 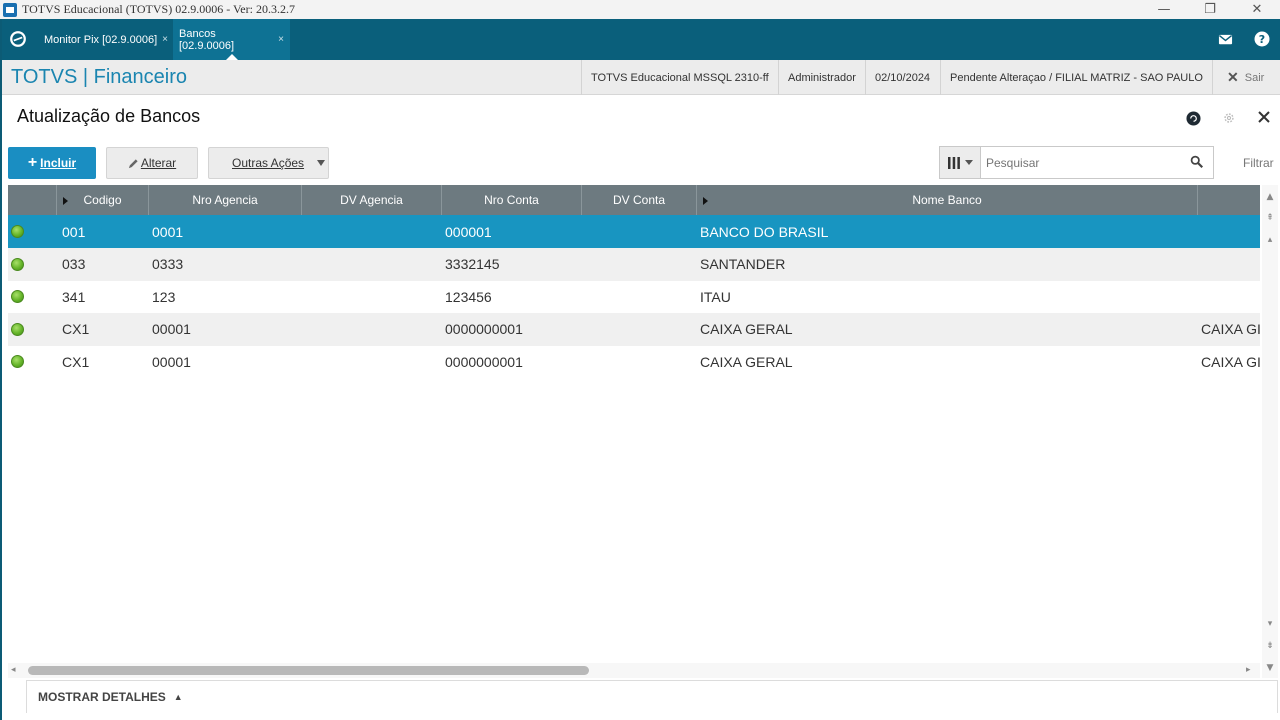 I want to click on other-actions-label: Outras Ações, so click(x=268, y=163).